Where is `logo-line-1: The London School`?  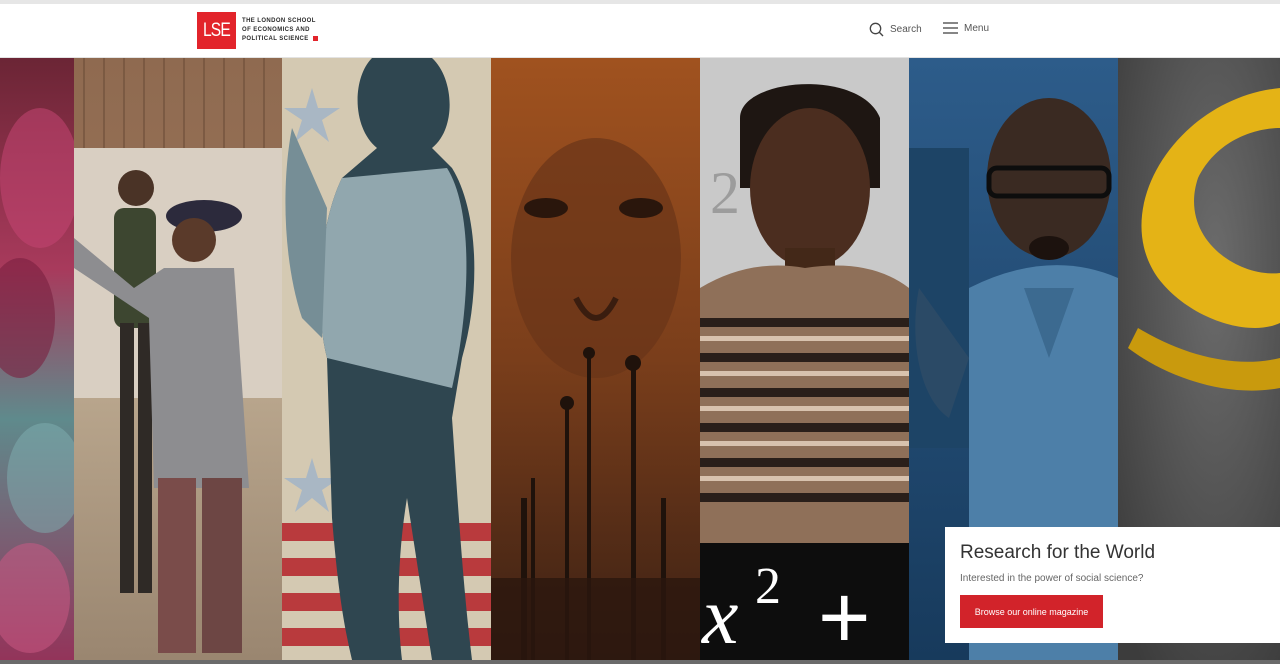
logo-line-1: The London School is located at coordinates (279, 21).